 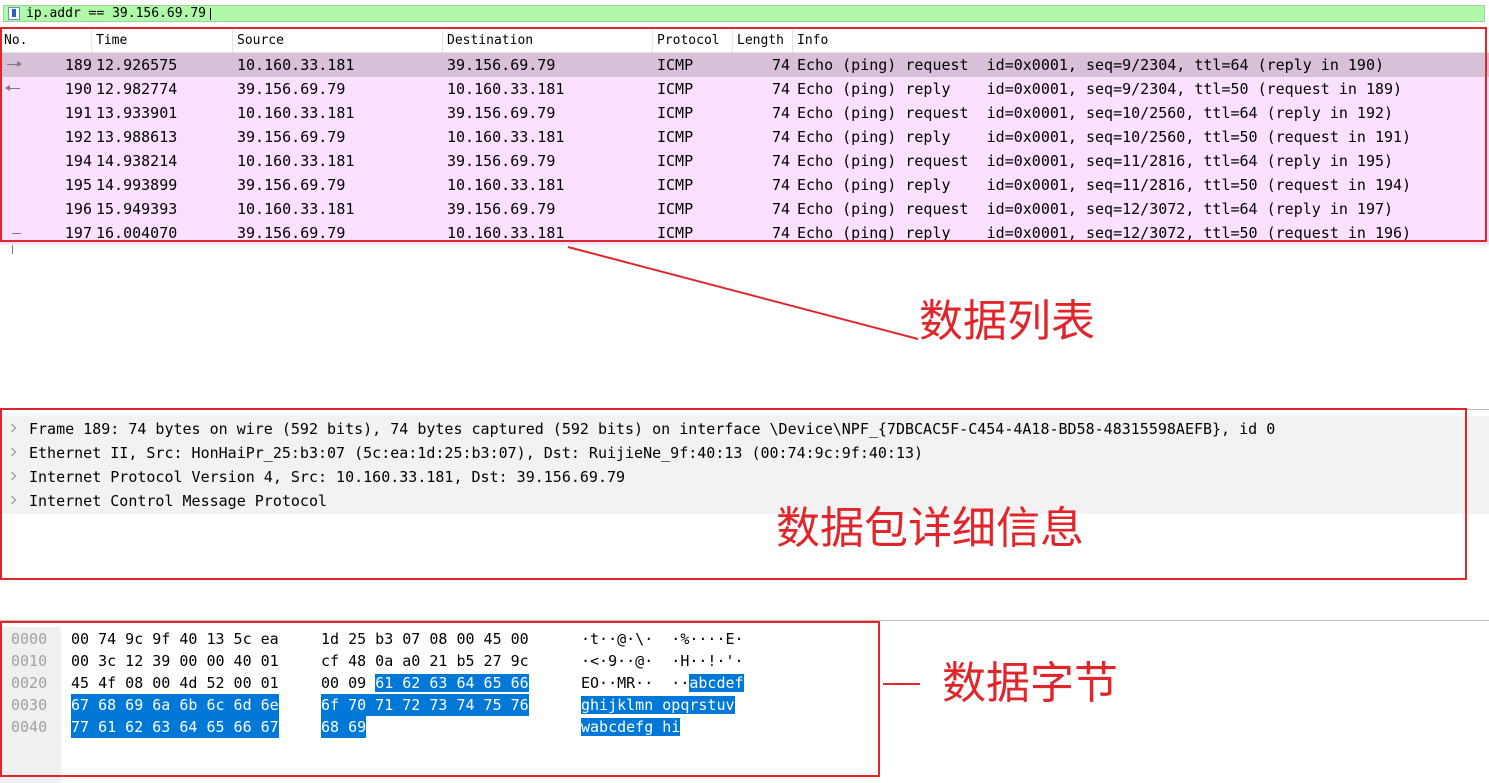 I want to click on bookmark-icon, so click(x=14, y=13).